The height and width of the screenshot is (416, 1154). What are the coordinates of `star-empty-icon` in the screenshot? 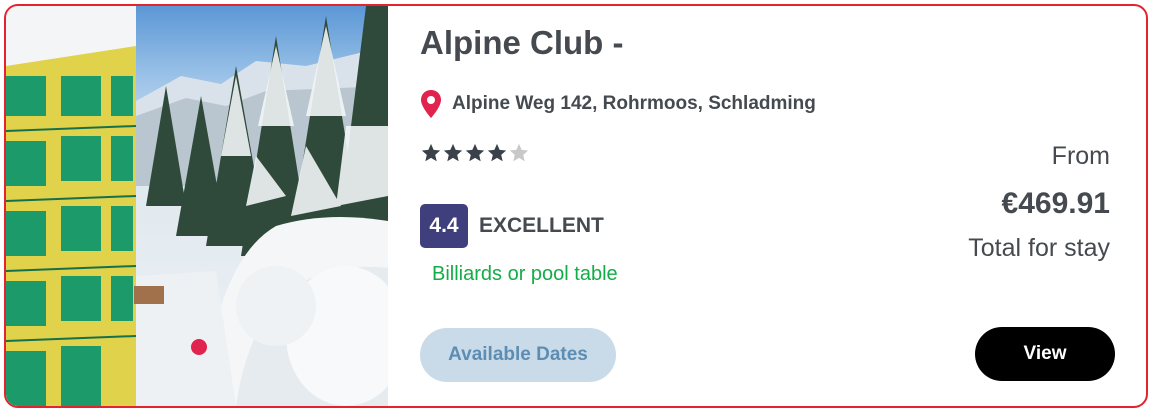 It's located at (519, 152).